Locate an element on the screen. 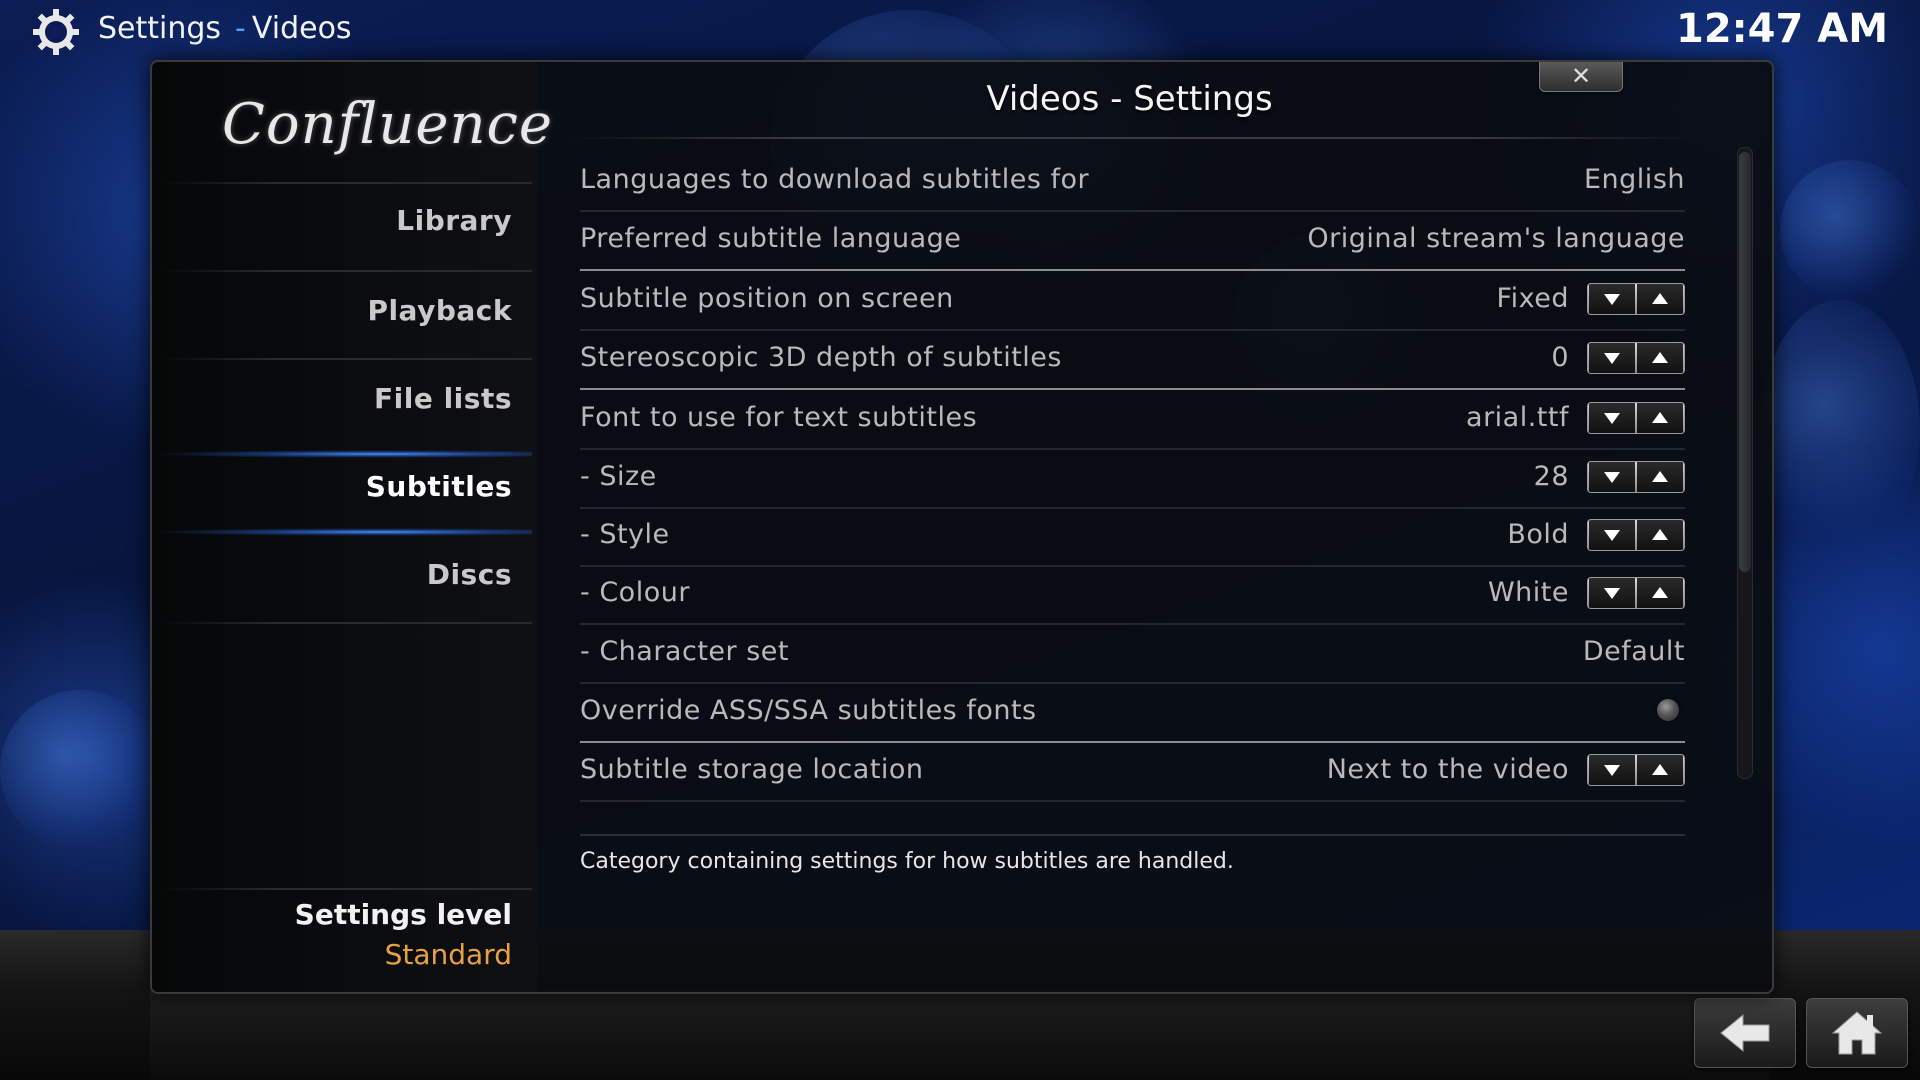 The width and height of the screenshot is (1920, 1080). setting-row-font: Font to use for text subtitles arial.ttf is located at coordinates (1132, 420).